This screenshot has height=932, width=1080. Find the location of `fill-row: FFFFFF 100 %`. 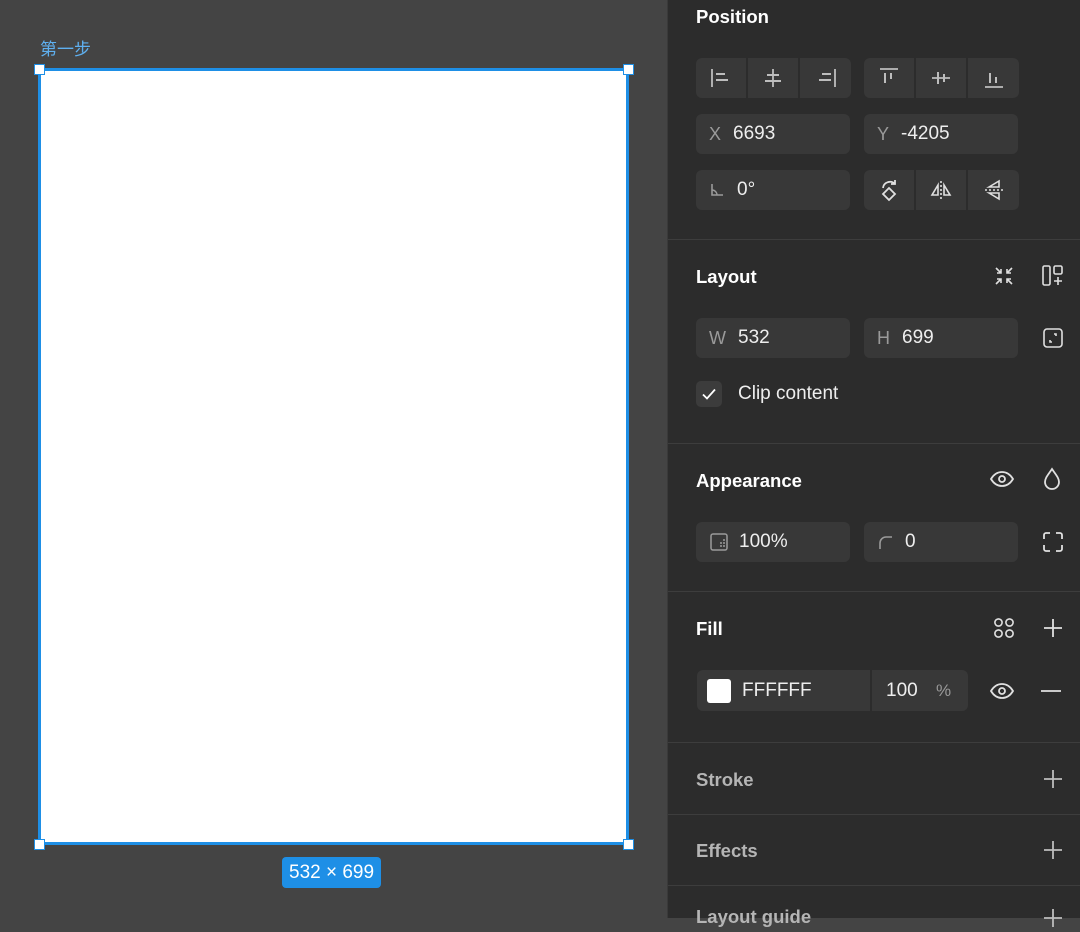

fill-row: FFFFFF 100 % is located at coordinates (832, 690).